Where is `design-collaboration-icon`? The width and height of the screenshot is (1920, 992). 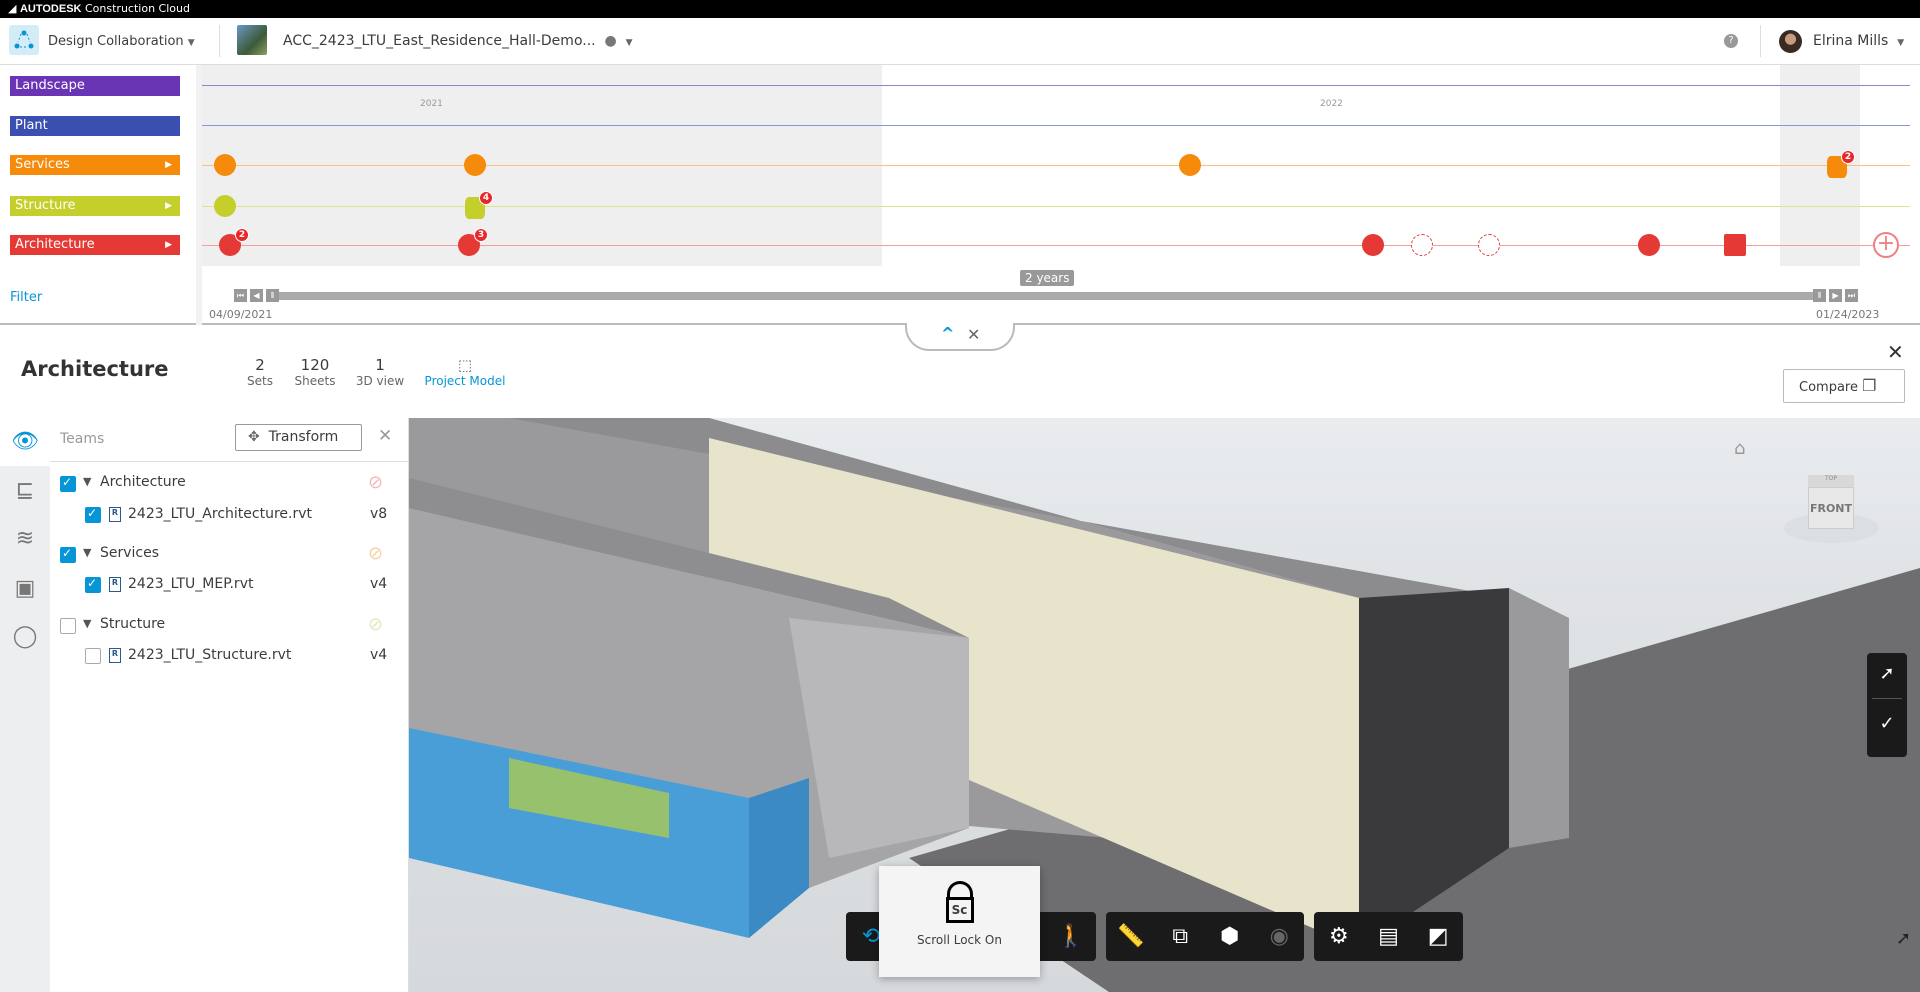
design-collaboration-icon is located at coordinates (24, 40).